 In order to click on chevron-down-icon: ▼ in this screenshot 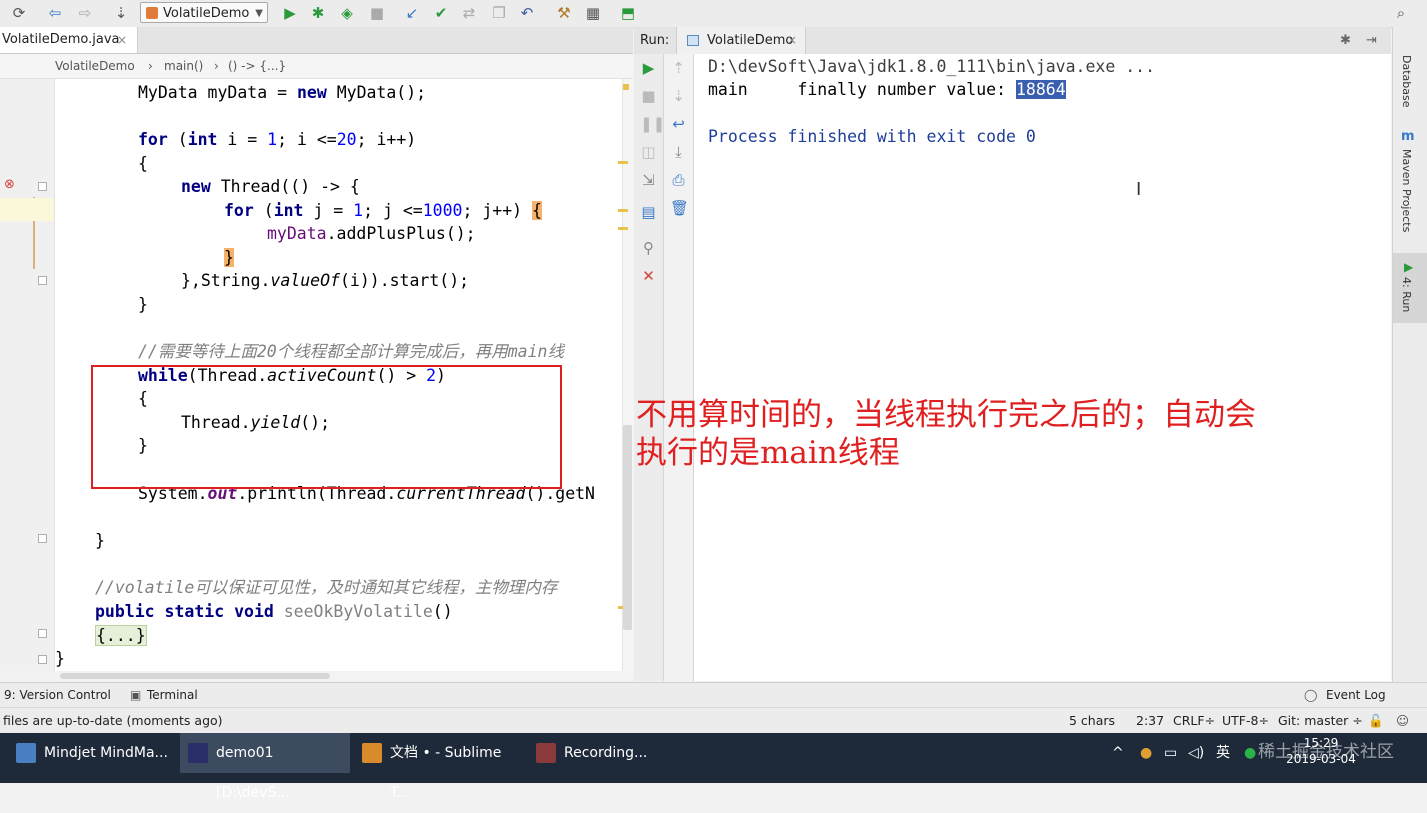, I will do `click(259, 13)`.